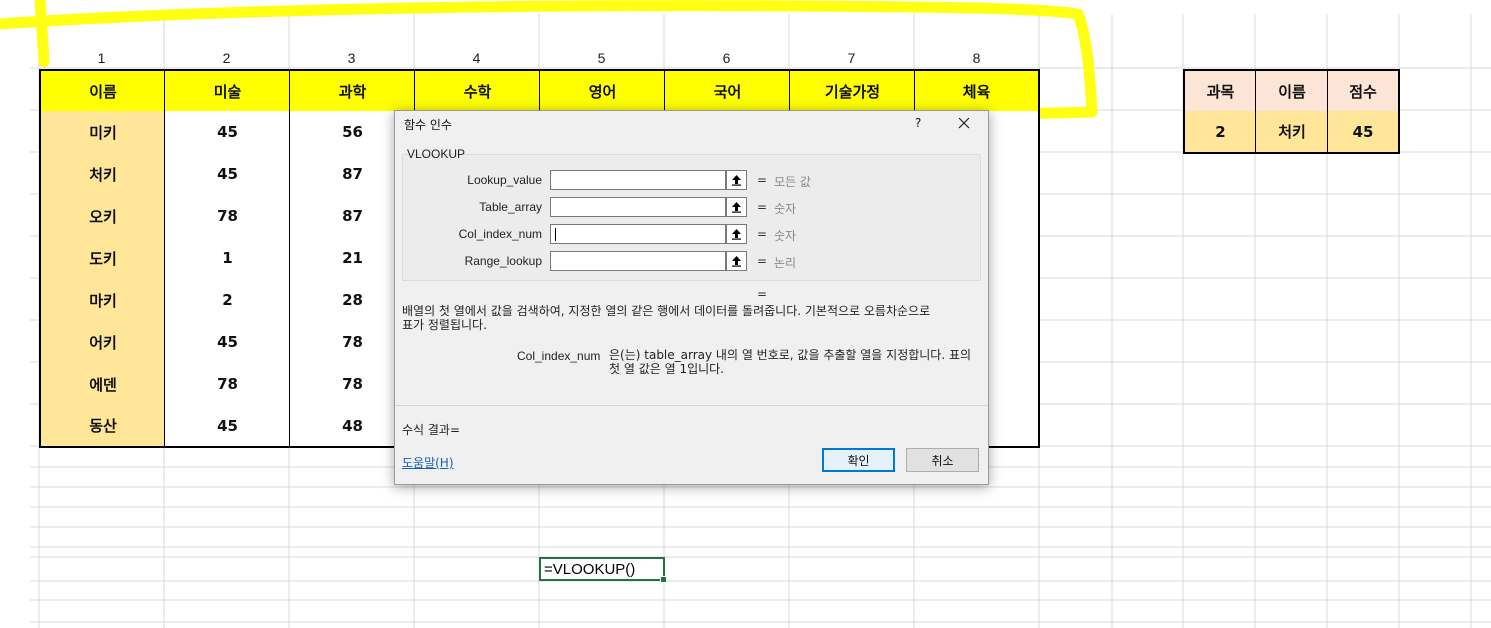 The image size is (1491, 628). I want to click on table-header-cell: 수학, so click(477, 90).